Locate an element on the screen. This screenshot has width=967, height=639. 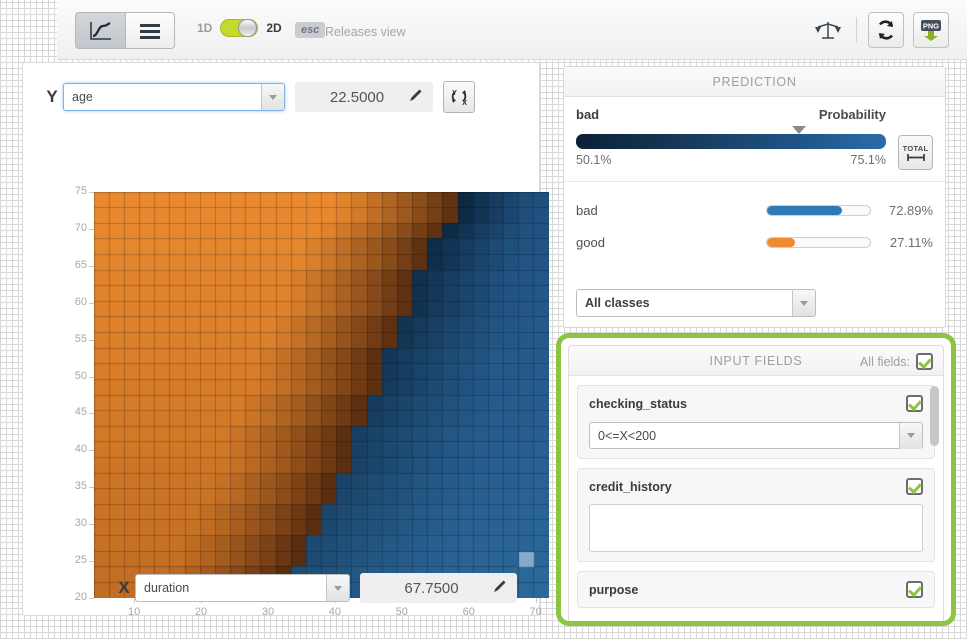
input-field-card: checking_status 0<=X<200 is located at coordinates (756, 422).